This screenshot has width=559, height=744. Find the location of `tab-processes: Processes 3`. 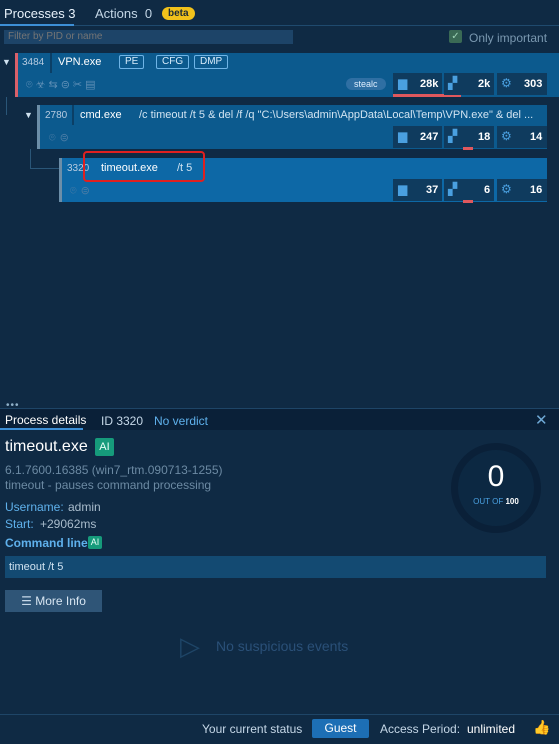

tab-processes: Processes 3 is located at coordinates (40, 13).